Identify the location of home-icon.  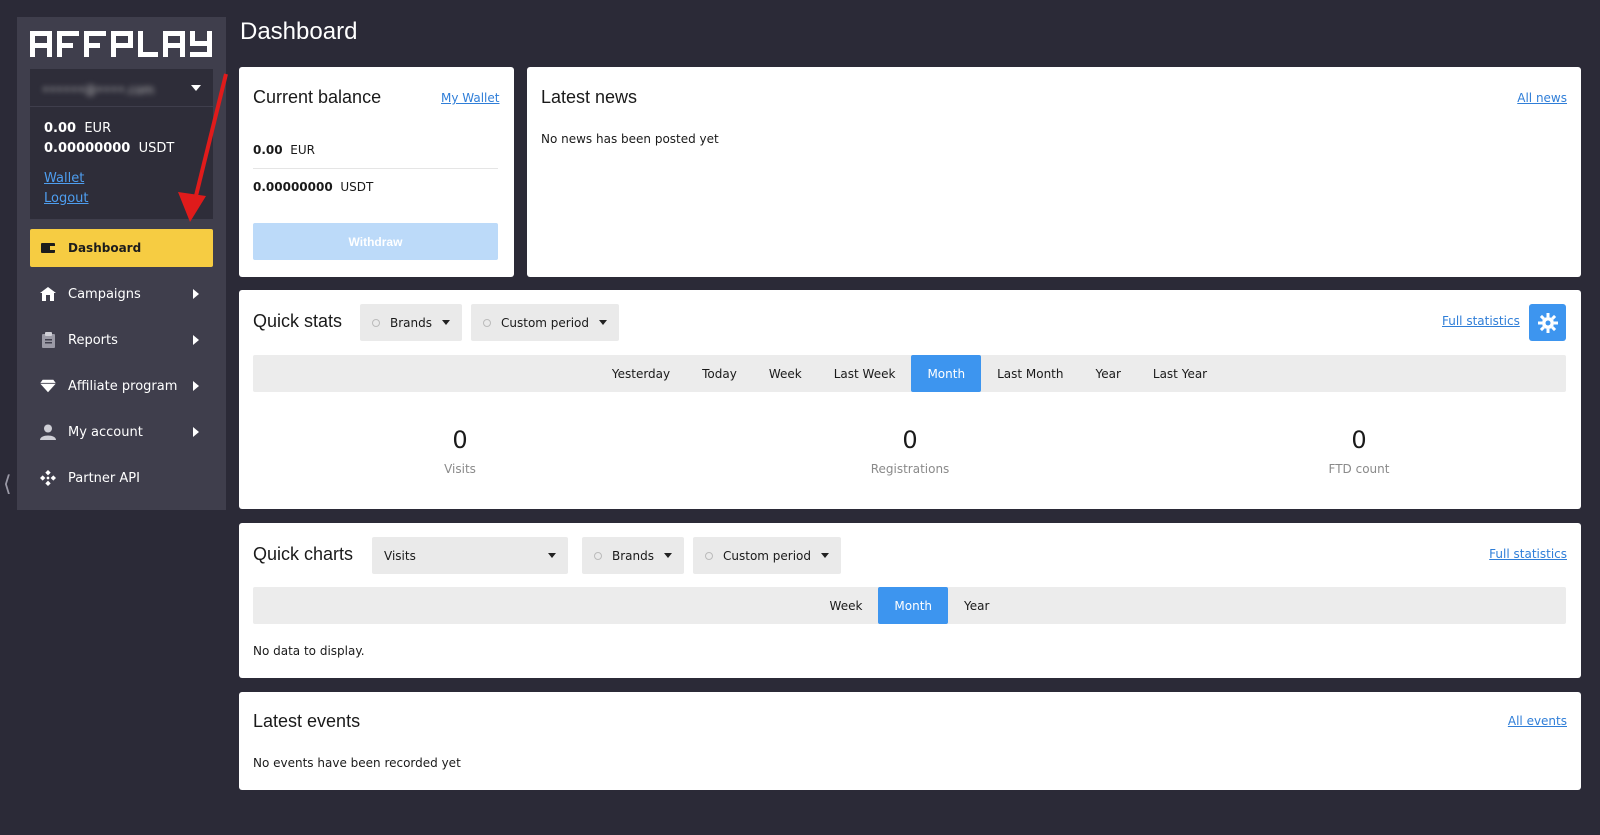
(48, 294).